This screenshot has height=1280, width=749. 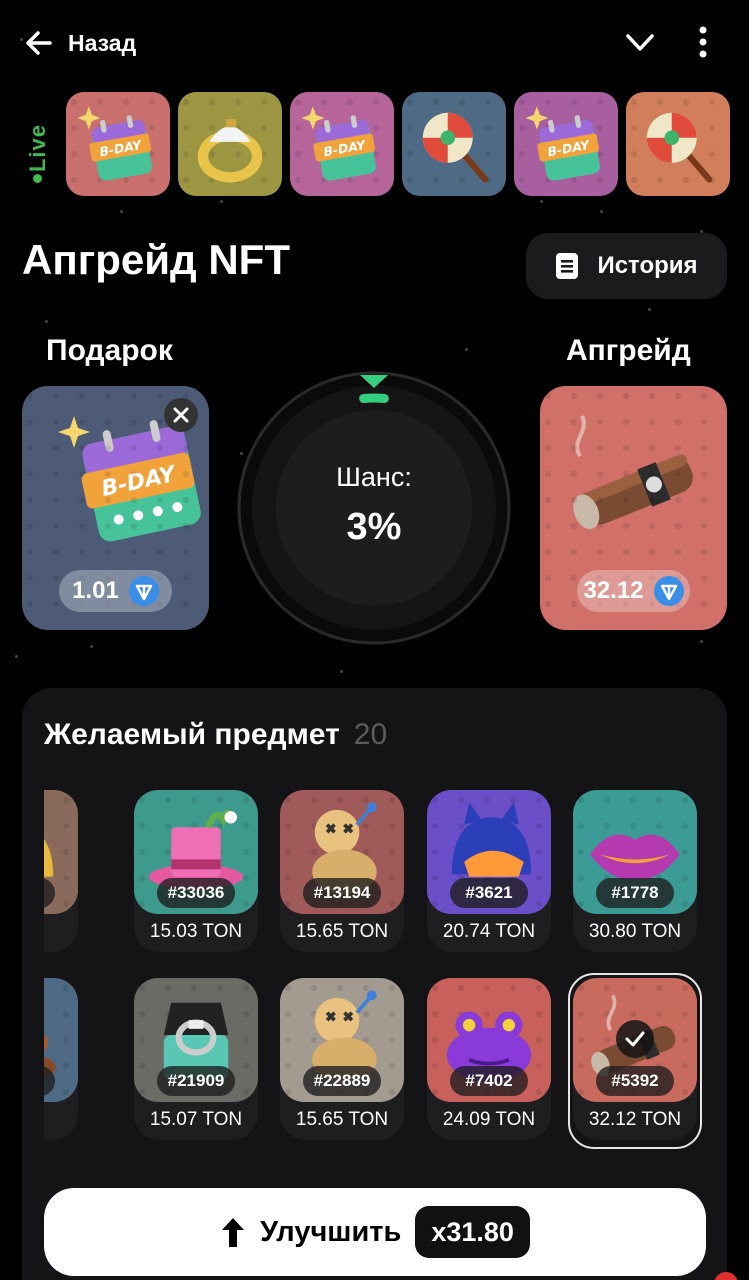 I want to click on upgrade-label: Апгрейд, so click(x=628, y=350).